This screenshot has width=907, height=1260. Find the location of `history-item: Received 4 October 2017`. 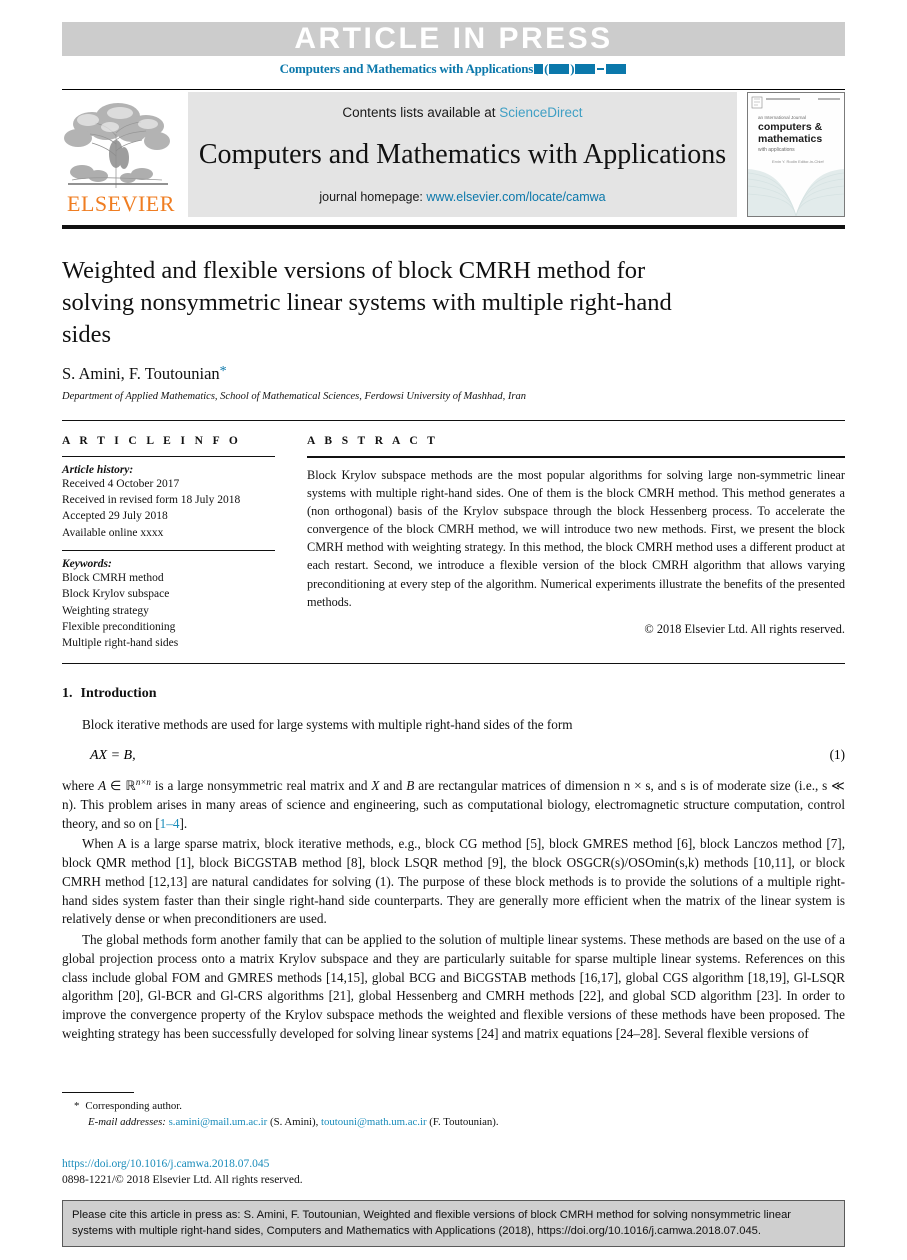

history-item: Received 4 October 2017 is located at coordinates (121, 483).